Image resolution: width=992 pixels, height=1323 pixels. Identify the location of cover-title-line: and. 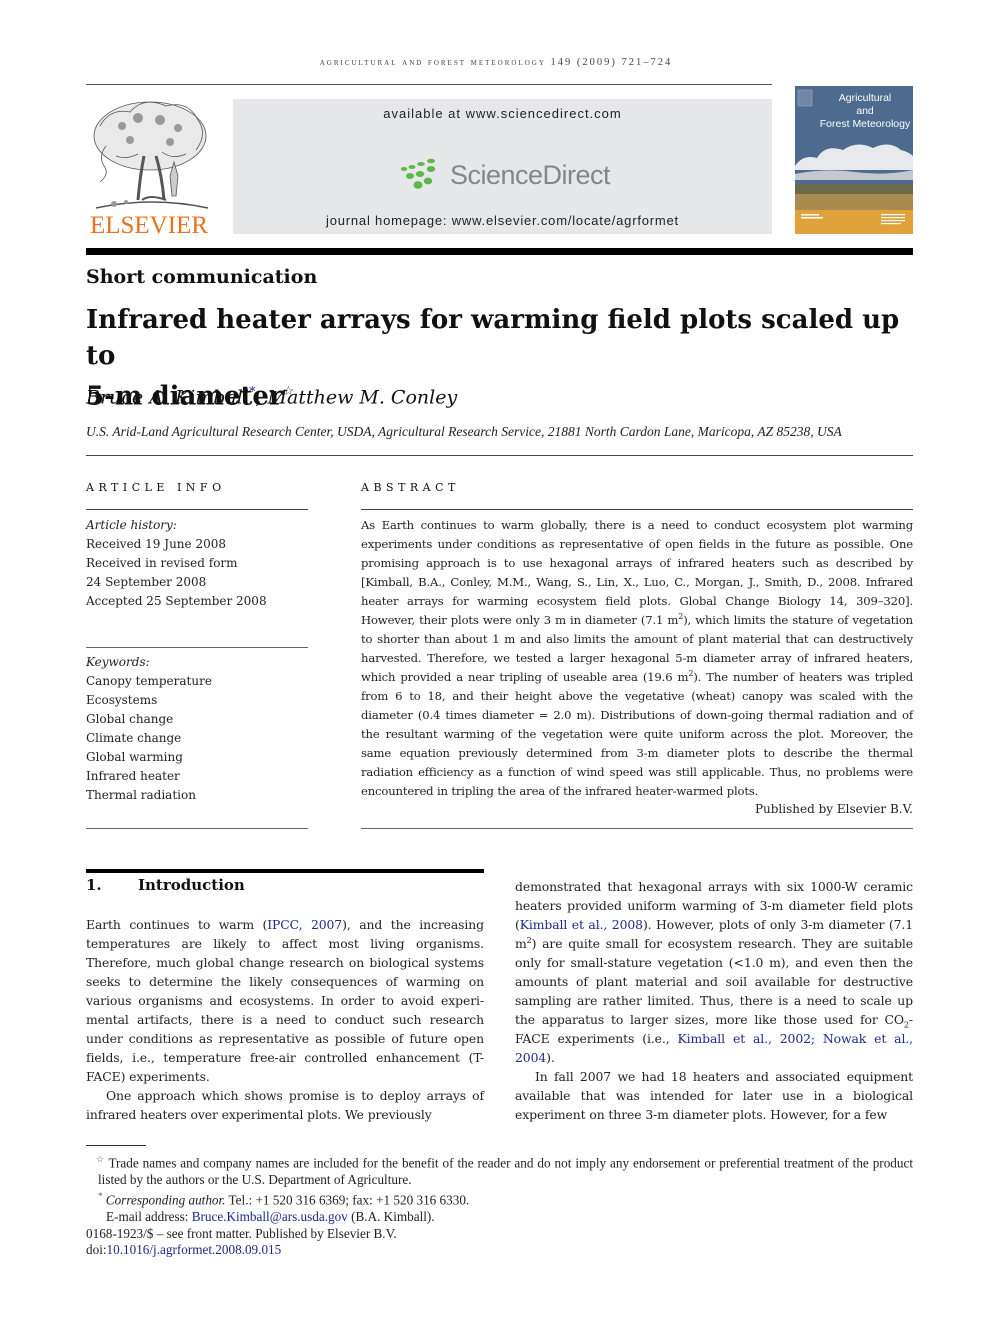
(865, 111).